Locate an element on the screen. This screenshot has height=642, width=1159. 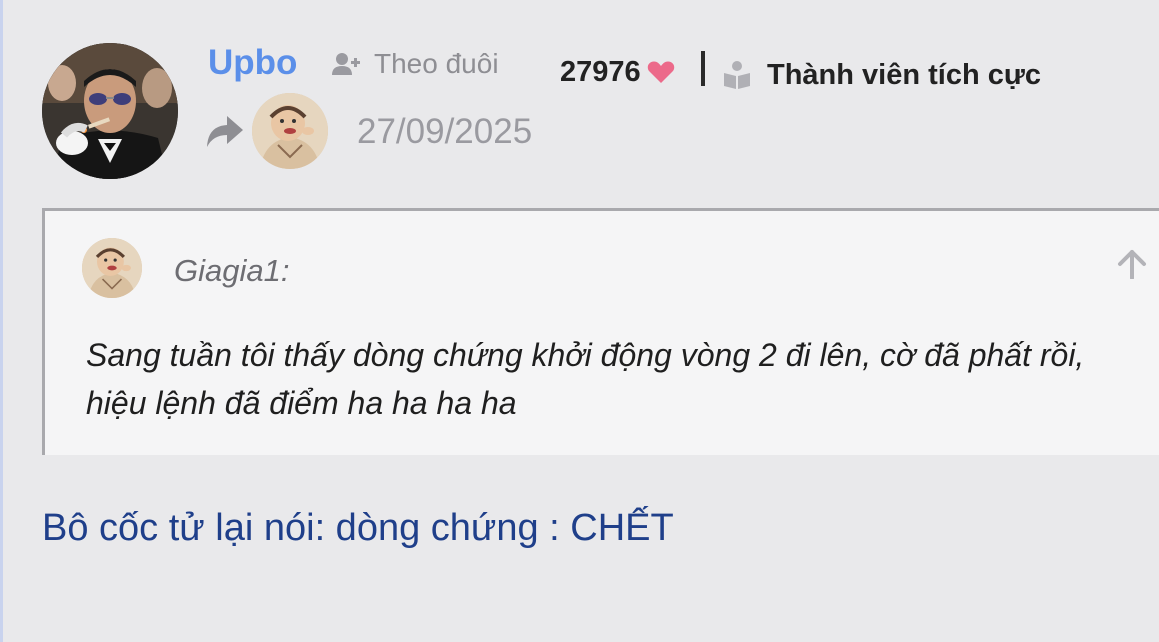
share-arrow-icon is located at coordinates (225, 131).